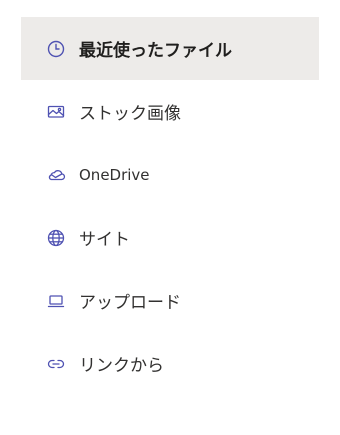  I want to click on nav-item-upload: アップロード, so click(170, 300).